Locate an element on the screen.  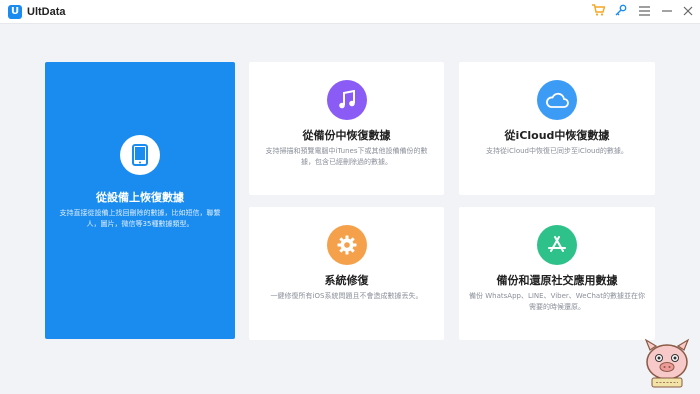
card-title: 從iCloud中恢復數據 is located at coordinates (557, 135).